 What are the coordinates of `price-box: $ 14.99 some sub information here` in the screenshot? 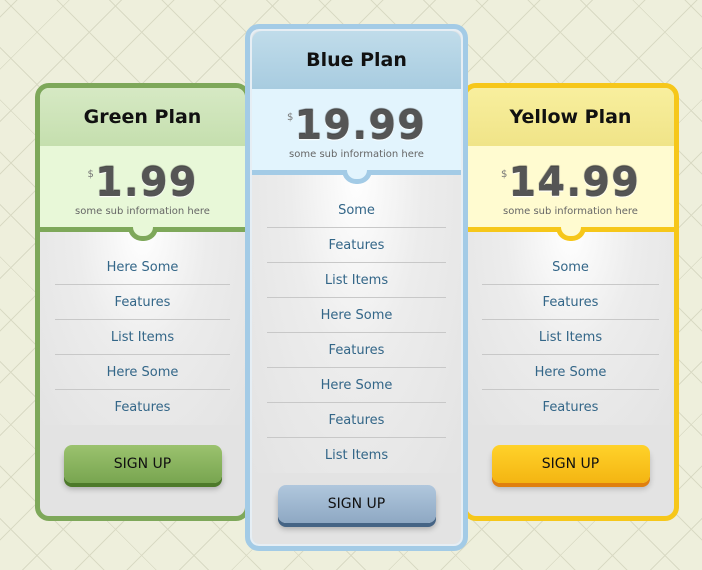 It's located at (570, 193).